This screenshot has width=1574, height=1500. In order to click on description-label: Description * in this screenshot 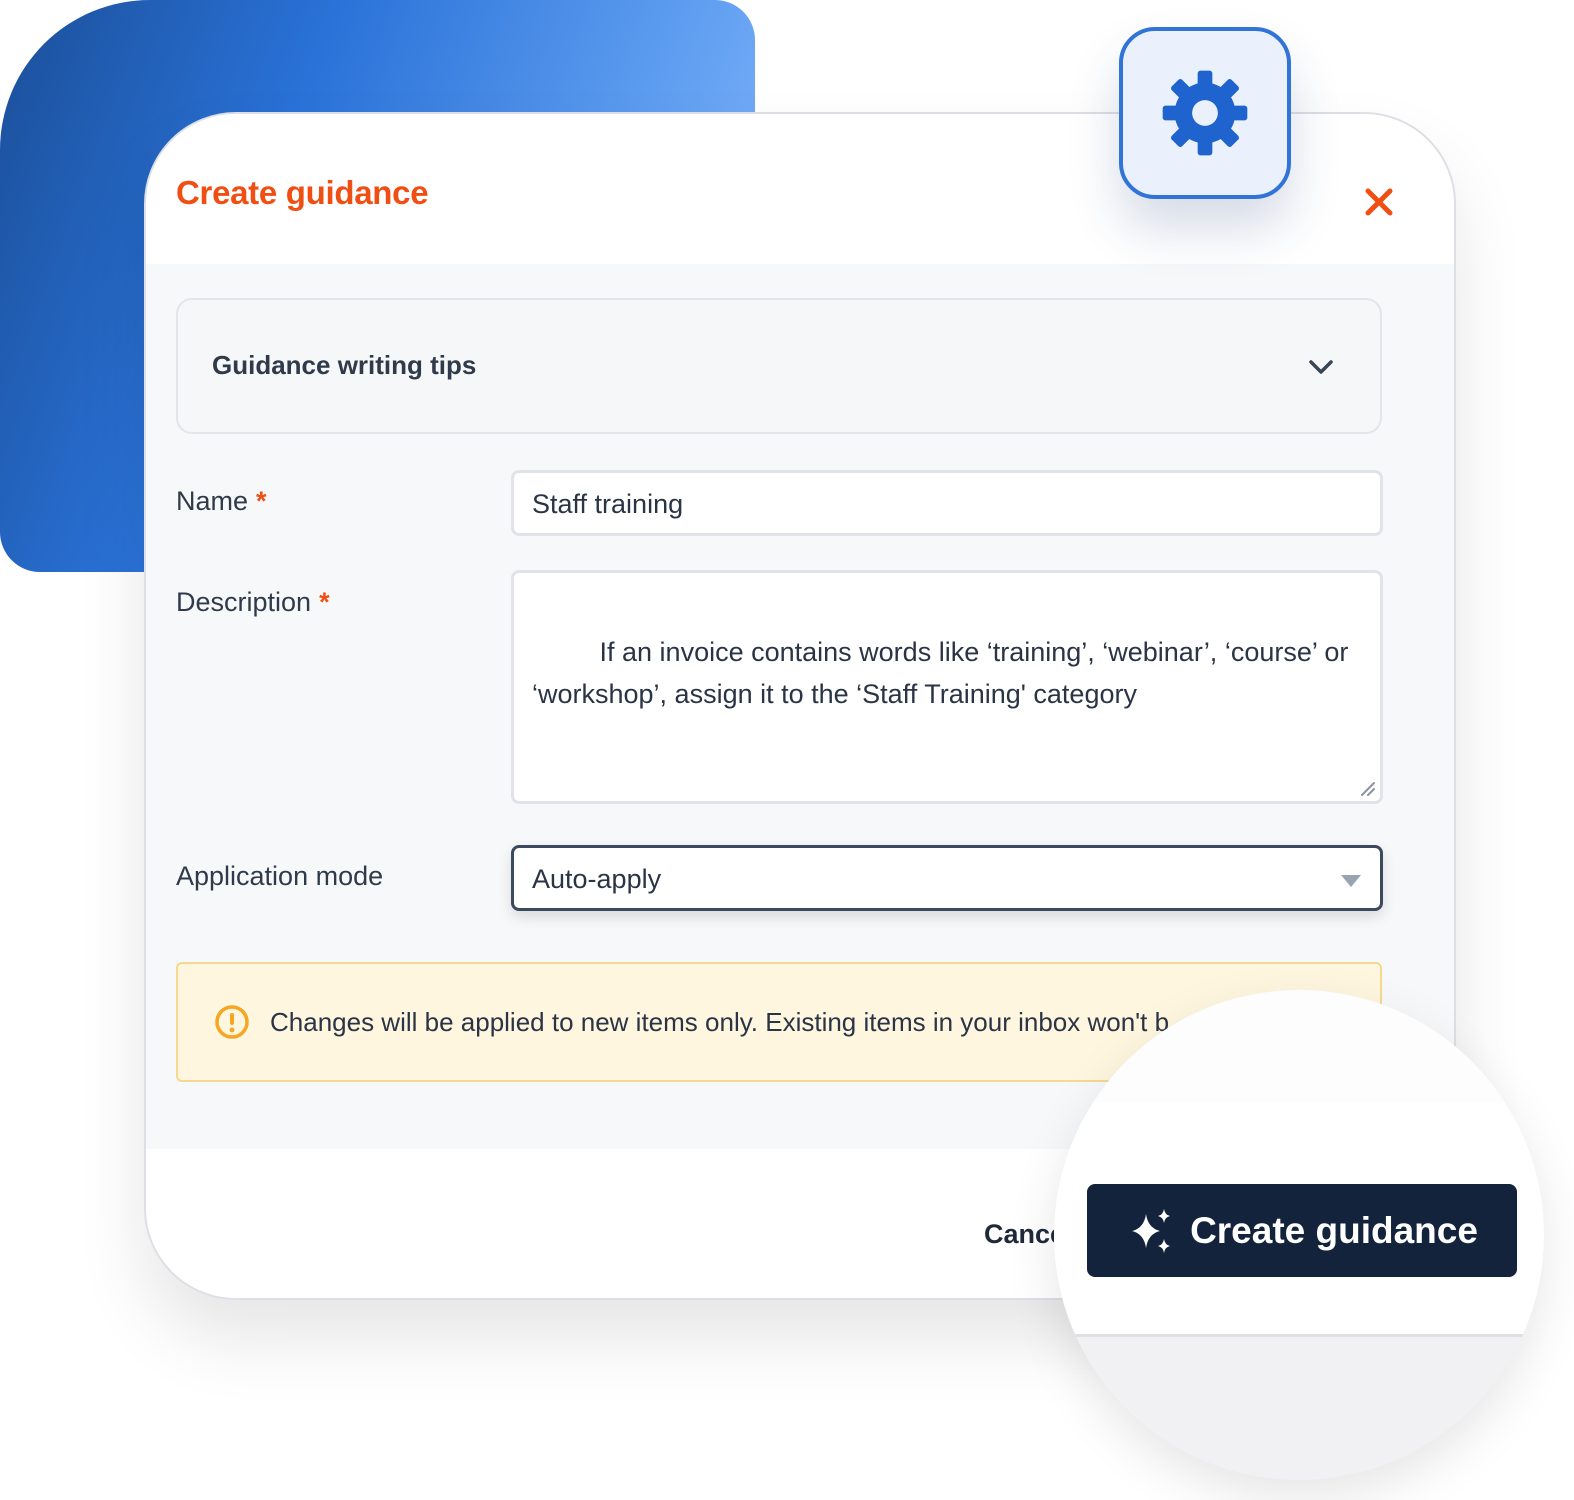, I will do `click(253, 602)`.